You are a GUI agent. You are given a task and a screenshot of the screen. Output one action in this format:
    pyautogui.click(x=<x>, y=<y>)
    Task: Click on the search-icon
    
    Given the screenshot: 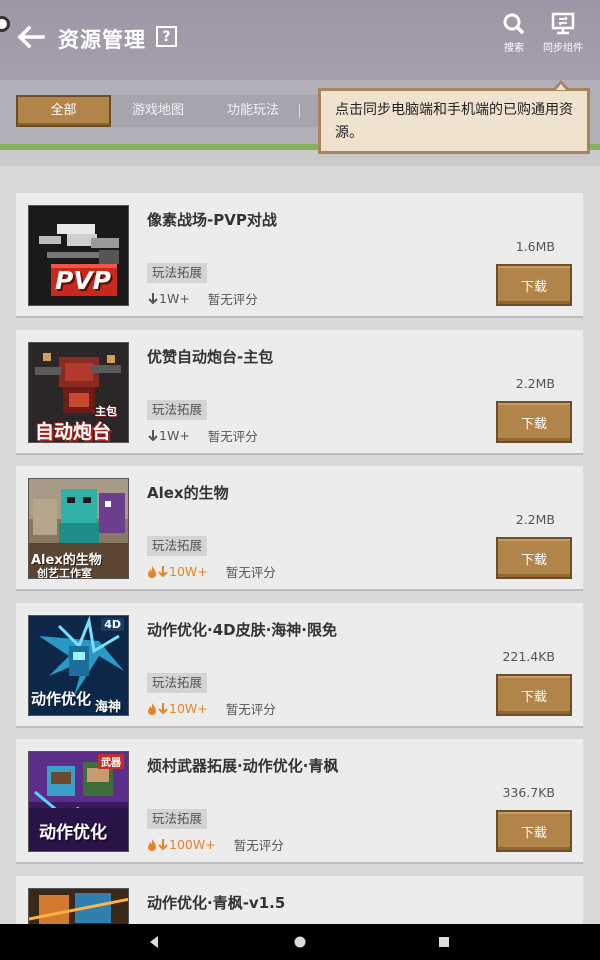 What is the action you would take?
    pyautogui.click(x=514, y=24)
    